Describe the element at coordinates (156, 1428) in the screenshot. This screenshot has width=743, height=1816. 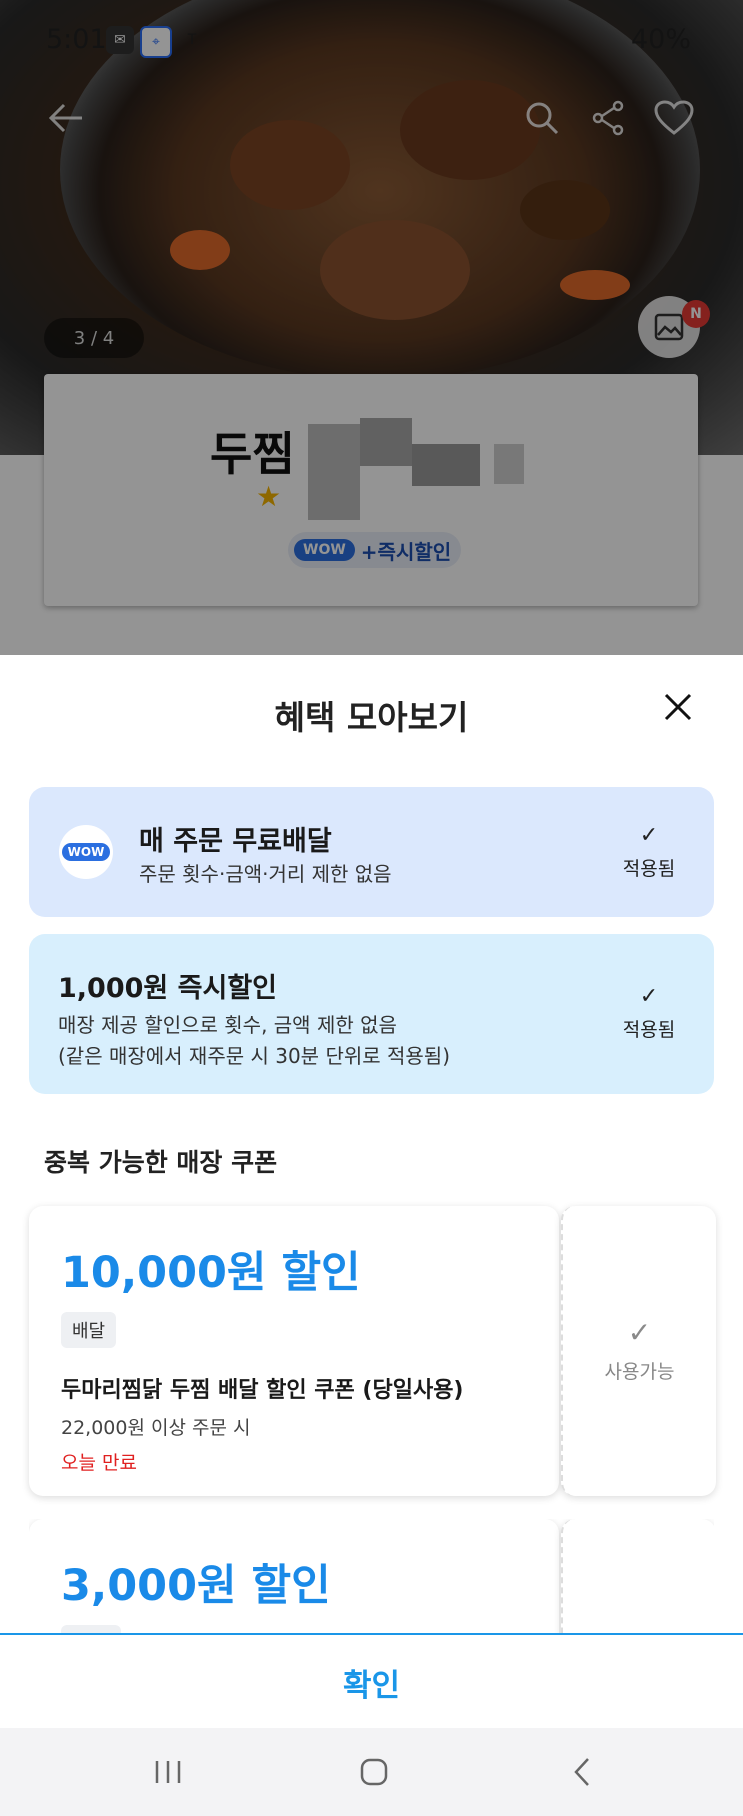
I see `coupon-condition: 22,000원 이상 주문 시` at that location.